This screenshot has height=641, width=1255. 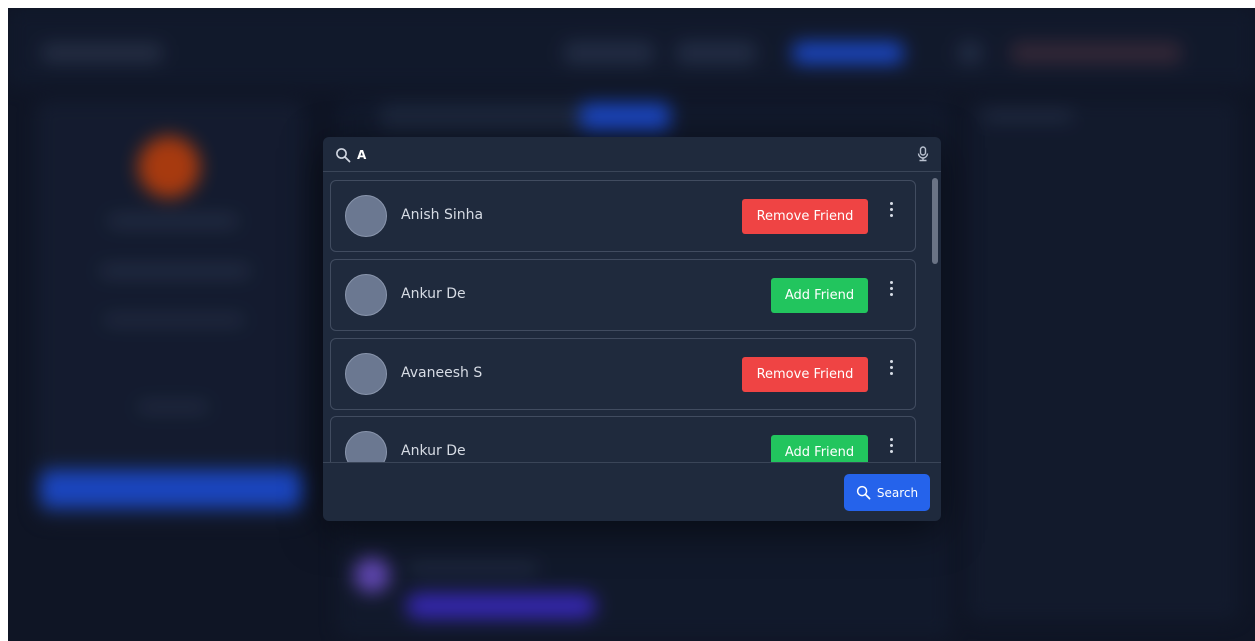 What do you see at coordinates (623, 216) in the screenshot?
I see `list-item: Anish Sinha Remove Friend` at bounding box center [623, 216].